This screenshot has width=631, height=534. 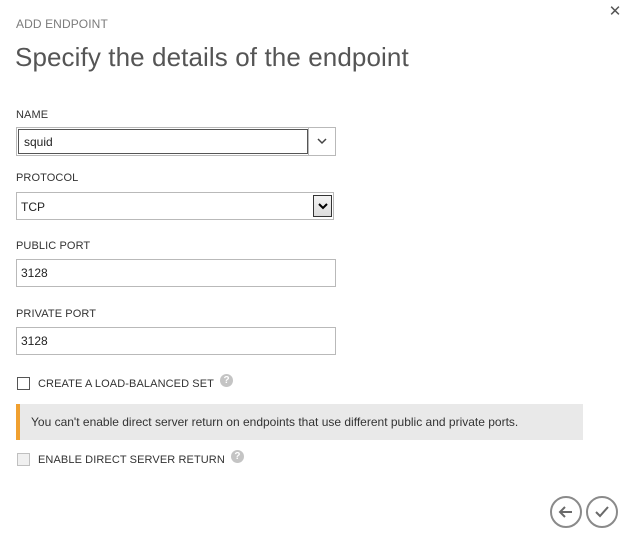 I want to click on load-balanced-checkbox, so click(x=23, y=383).